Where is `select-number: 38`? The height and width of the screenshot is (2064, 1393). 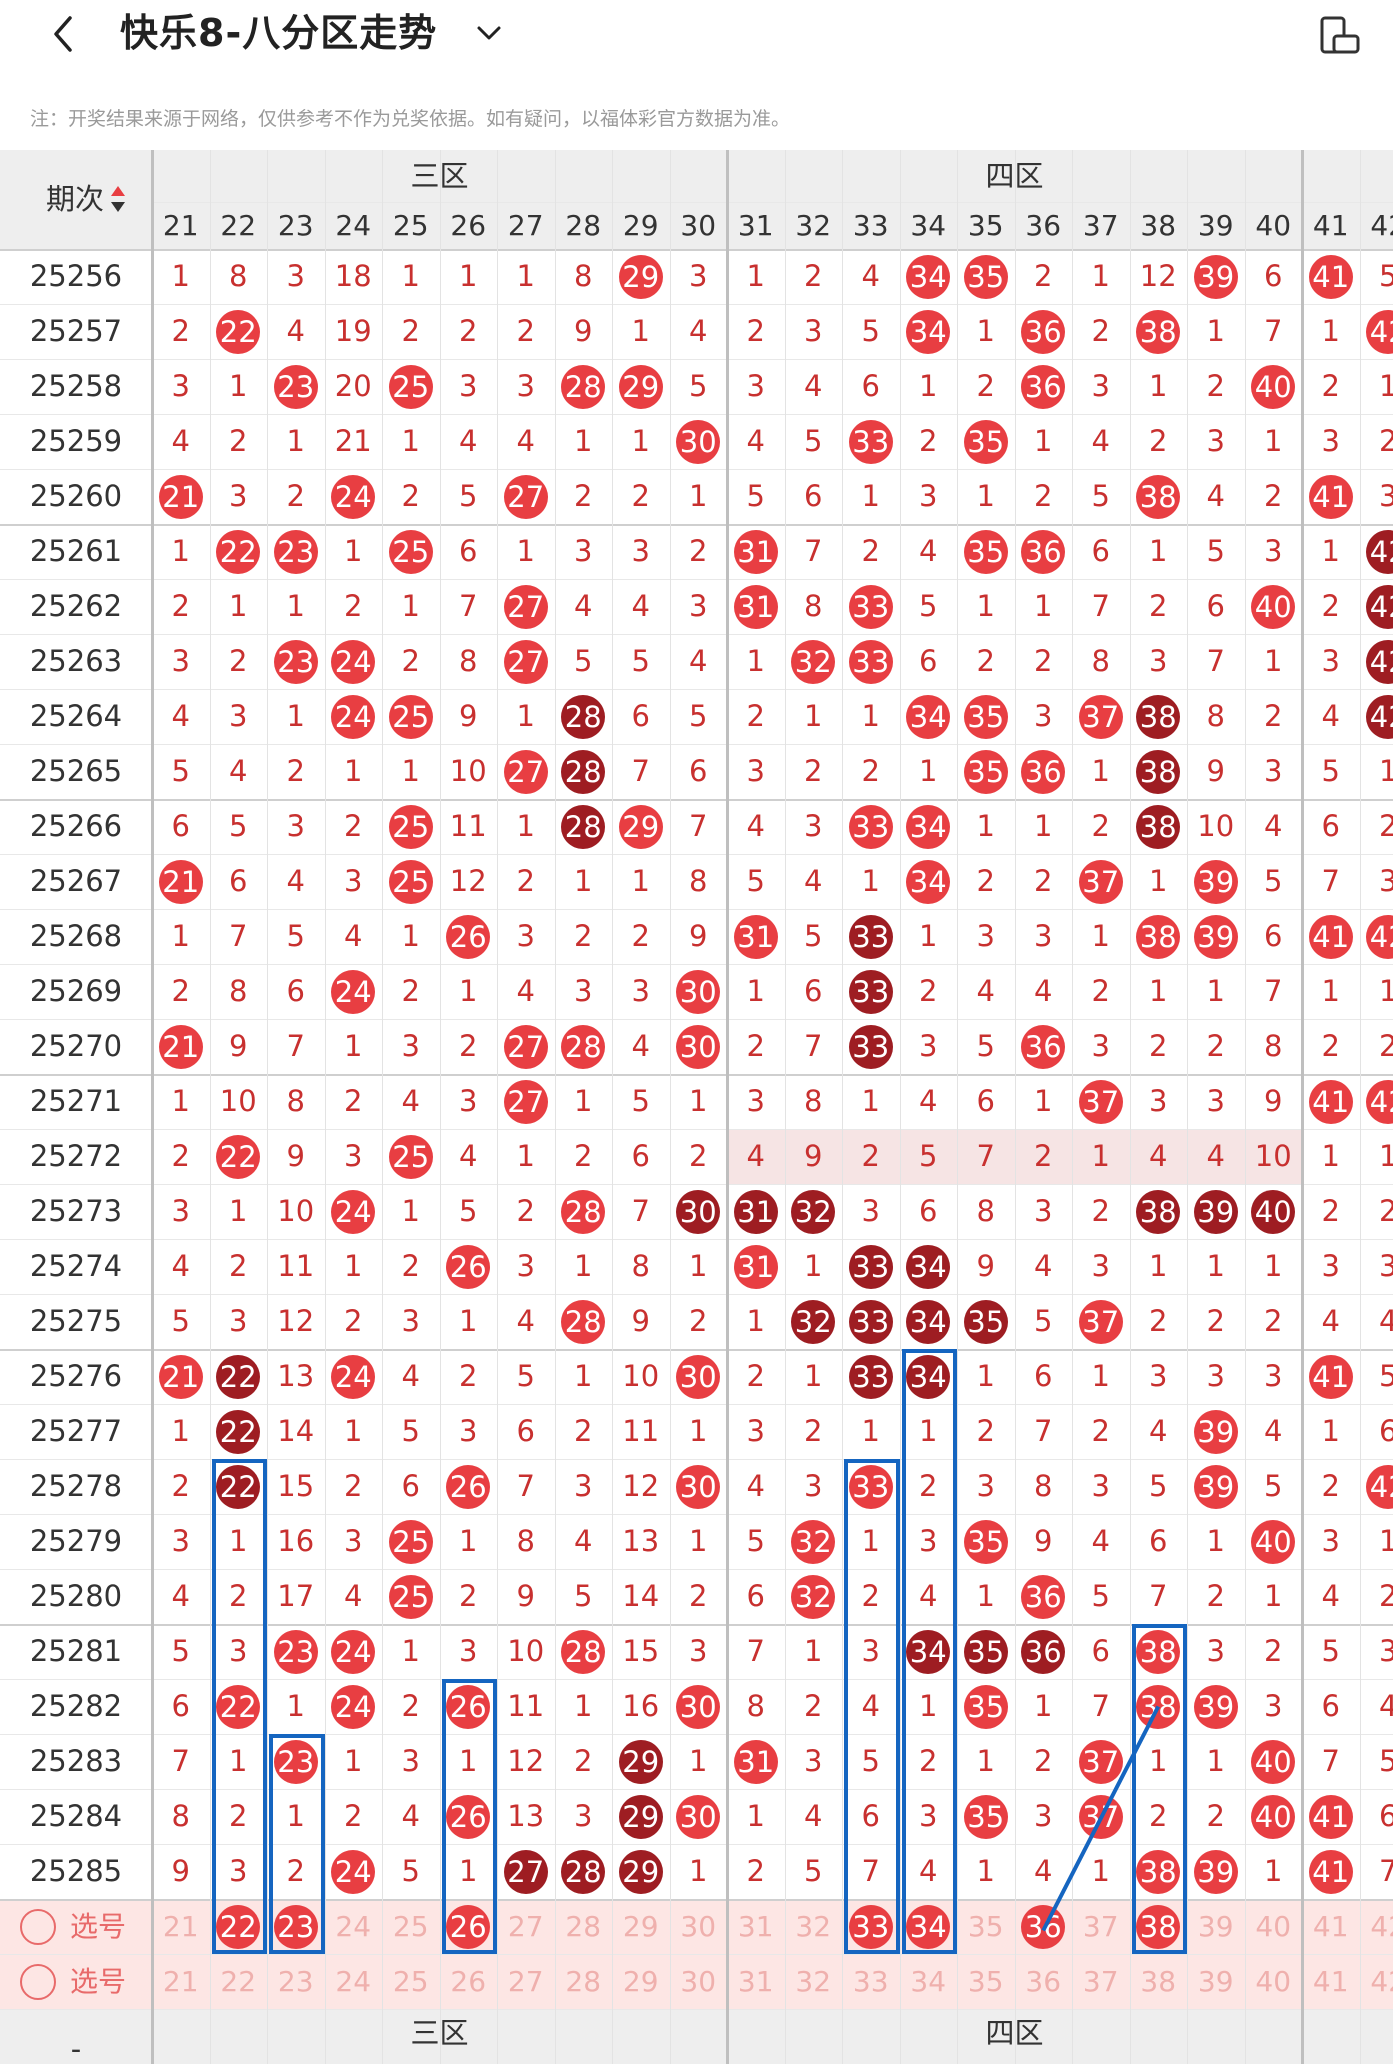 select-number: 38 is located at coordinates (1159, 1981).